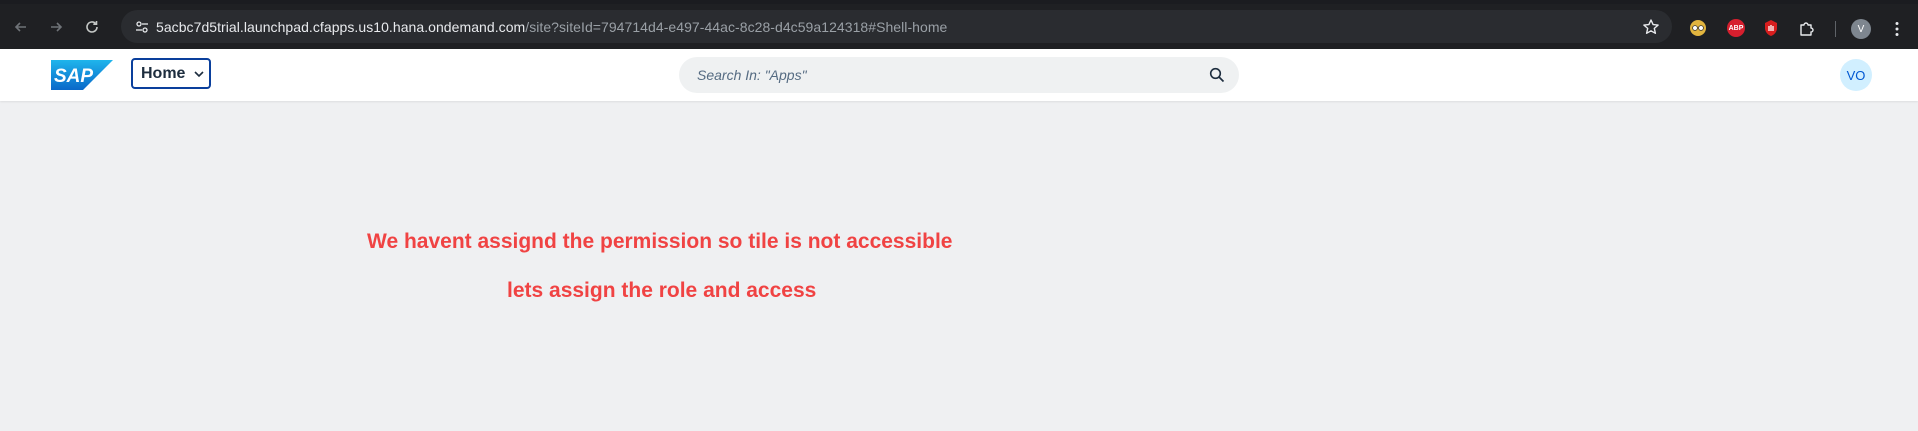 The height and width of the screenshot is (431, 1918). What do you see at coordinates (947, 75) in the screenshot?
I see `search-input` at bounding box center [947, 75].